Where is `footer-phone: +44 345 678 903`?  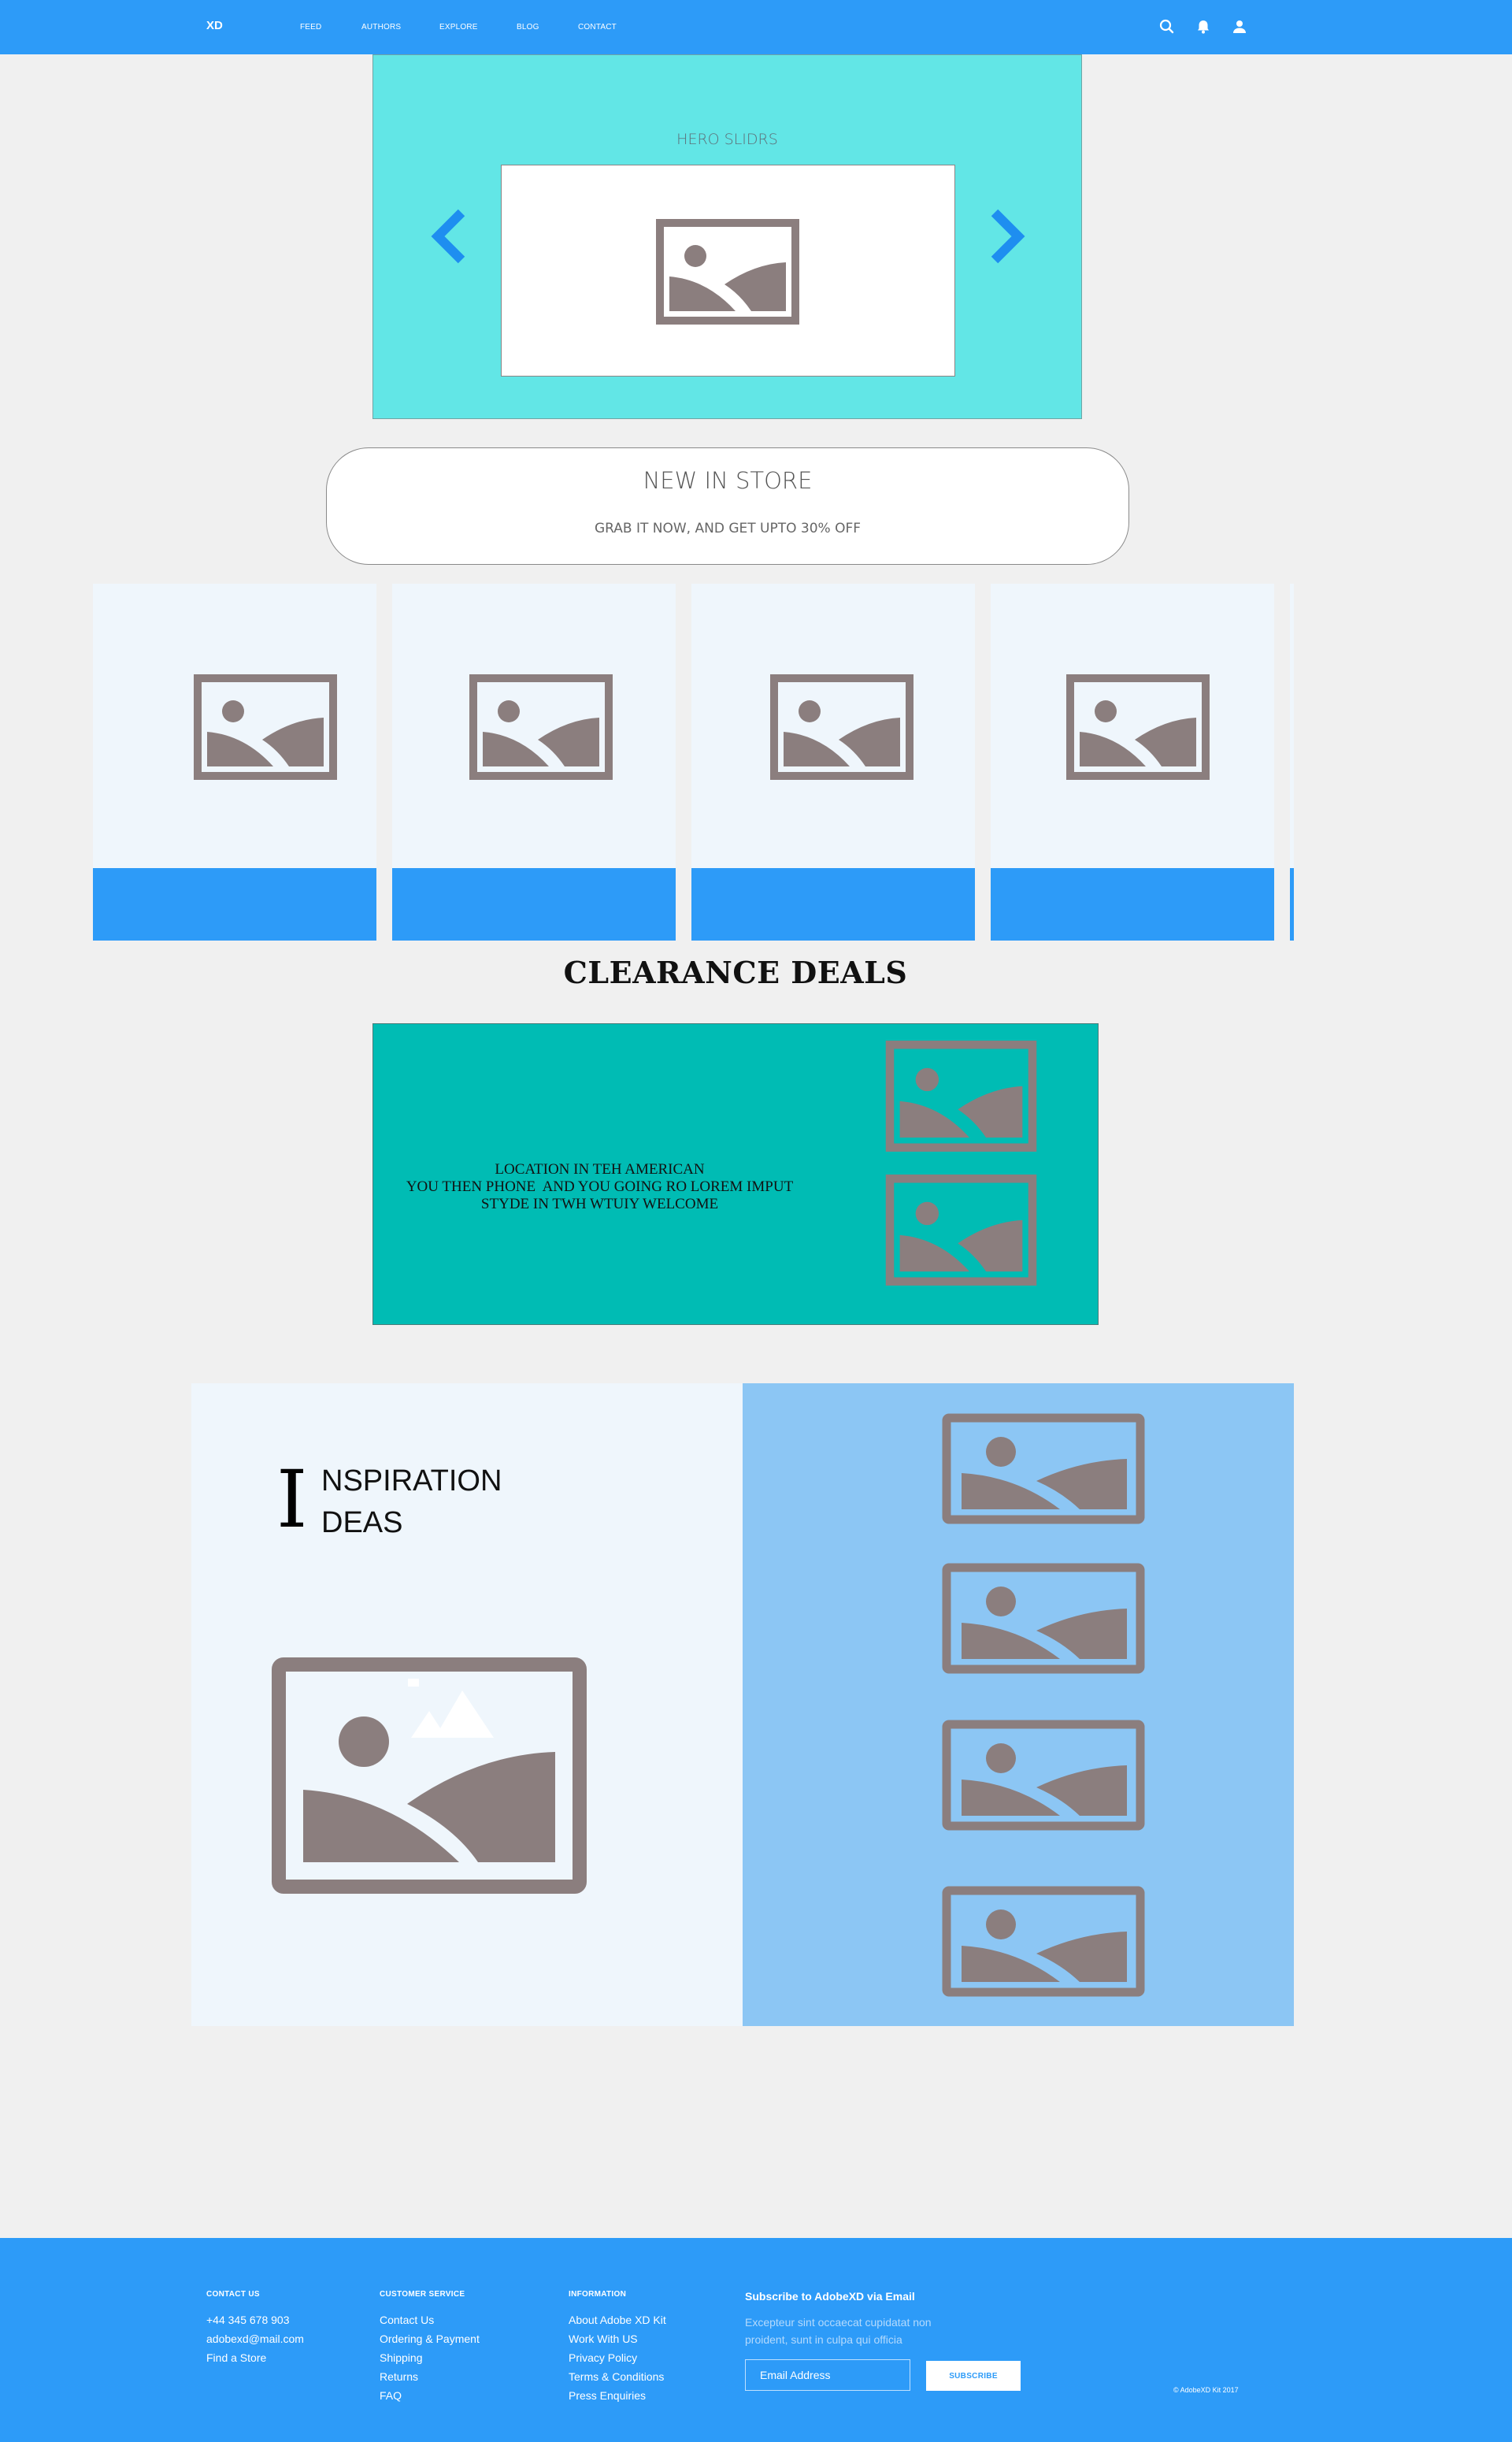
footer-phone: +44 345 678 903 is located at coordinates (248, 2320).